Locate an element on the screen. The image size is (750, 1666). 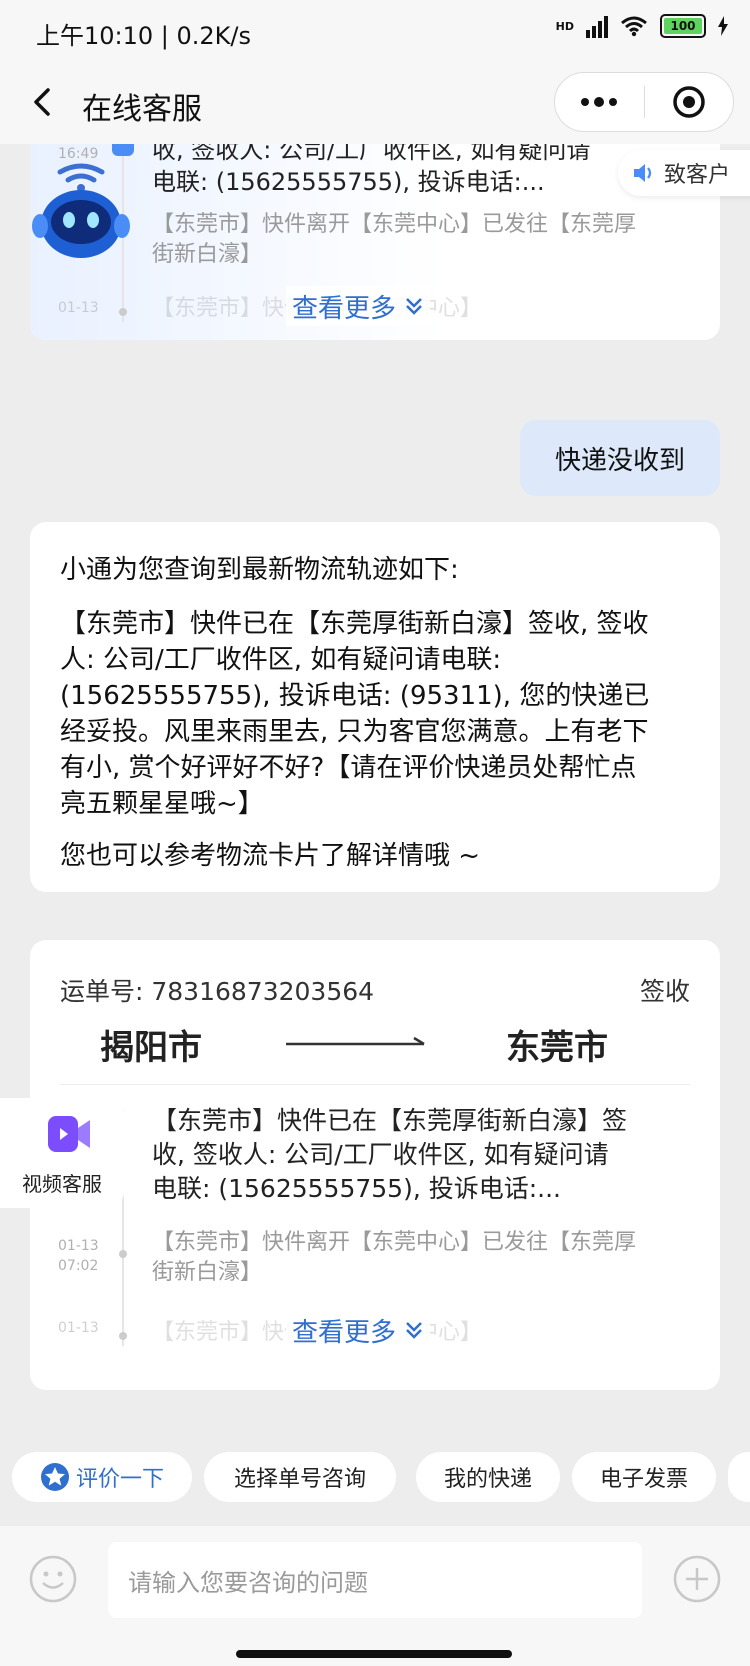
user-message-bubble: 快递没收到 is located at coordinates (620, 458).